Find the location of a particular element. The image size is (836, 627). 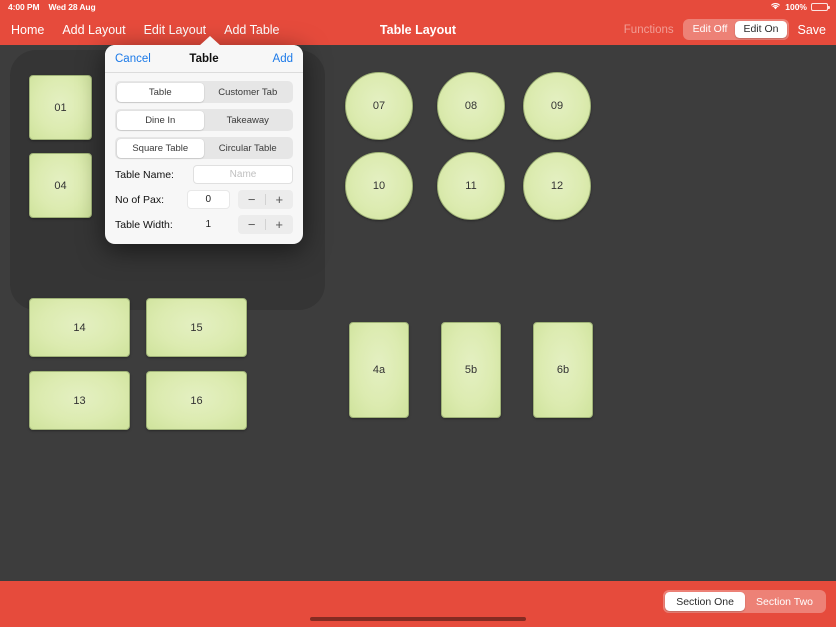

table-shape-08: 08 is located at coordinates (471, 106).